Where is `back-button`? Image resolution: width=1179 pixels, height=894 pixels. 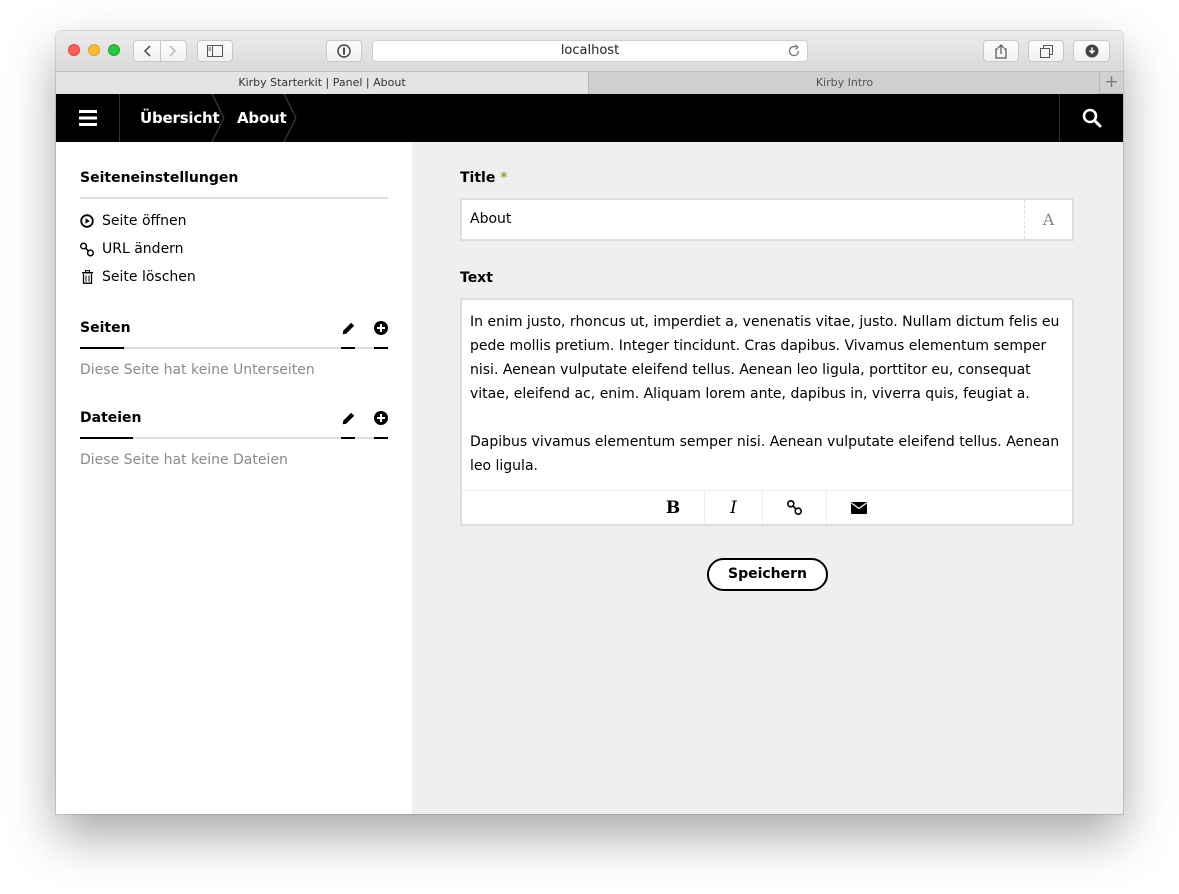 back-button is located at coordinates (147, 51).